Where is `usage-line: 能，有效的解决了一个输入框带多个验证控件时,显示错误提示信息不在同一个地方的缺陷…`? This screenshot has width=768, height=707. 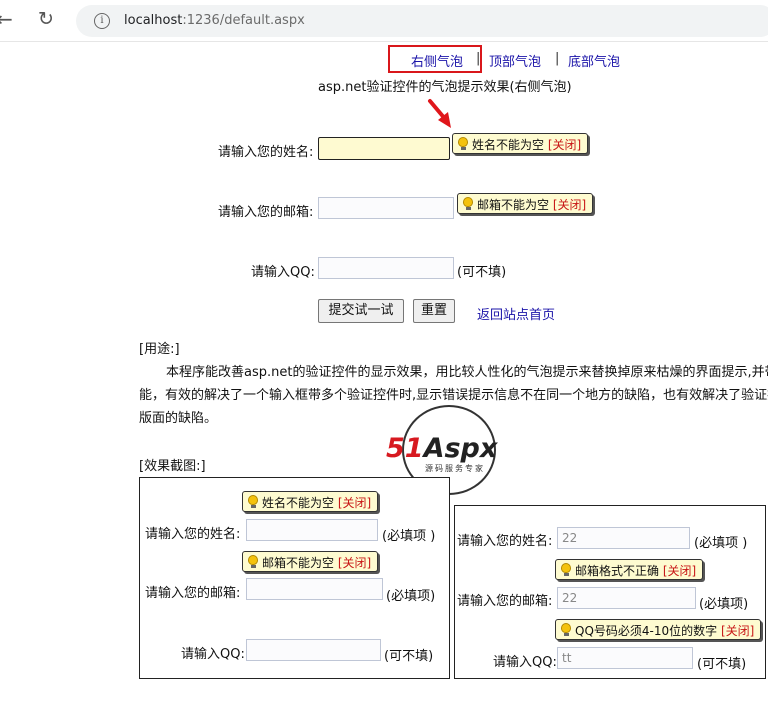
usage-line: 能，有效的解决了一个输入框带多个验证控件时,显示错误提示信息不在同一个地方的缺陷… is located at coordinates (453, 395).